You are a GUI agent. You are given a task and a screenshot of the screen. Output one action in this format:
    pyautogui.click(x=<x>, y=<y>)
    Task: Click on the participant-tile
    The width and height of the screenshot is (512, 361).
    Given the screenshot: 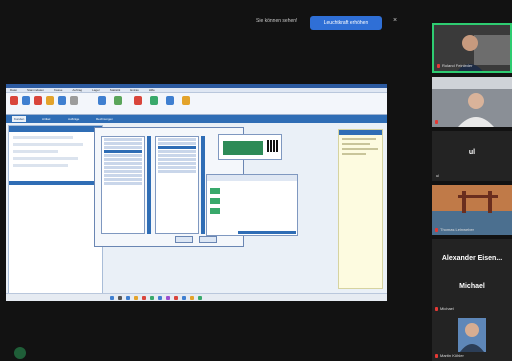 What is the action you would take?
    pyautogui.click(x=472, y=102)
    